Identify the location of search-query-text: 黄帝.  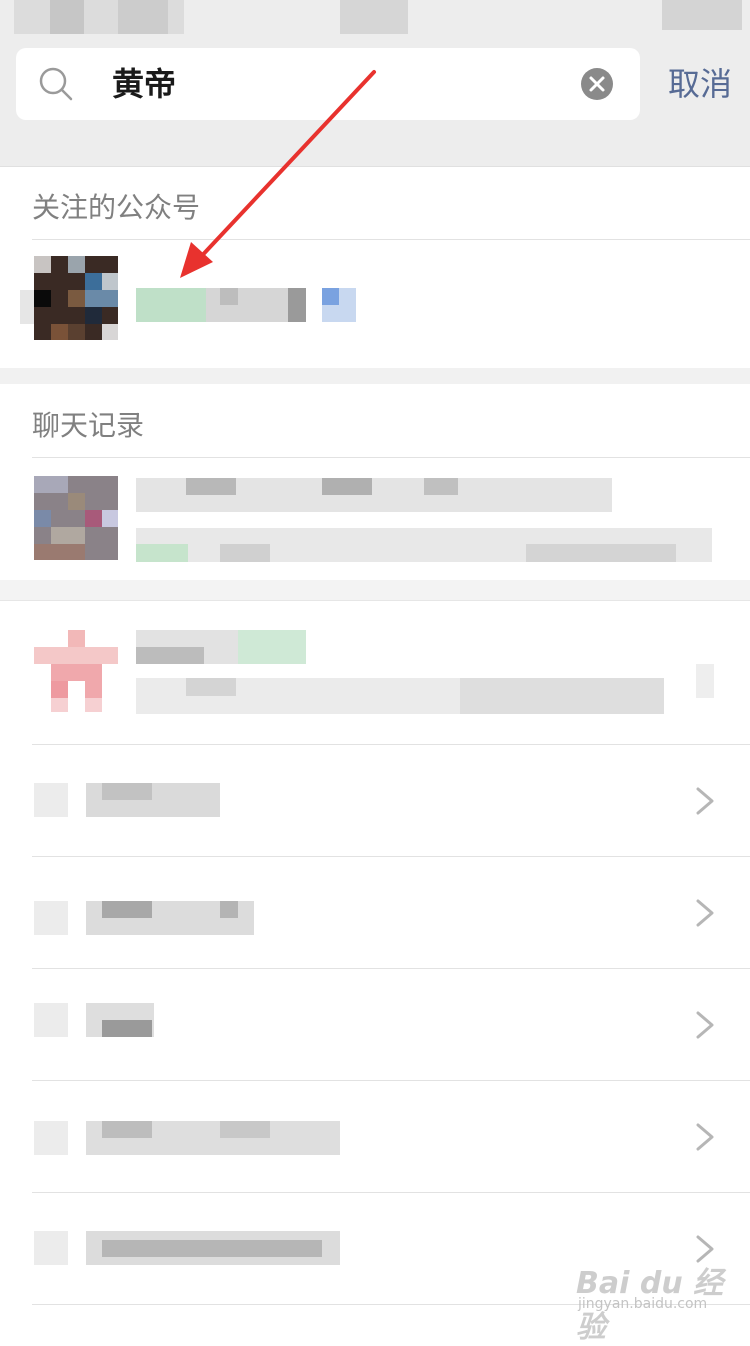
(144, 84).